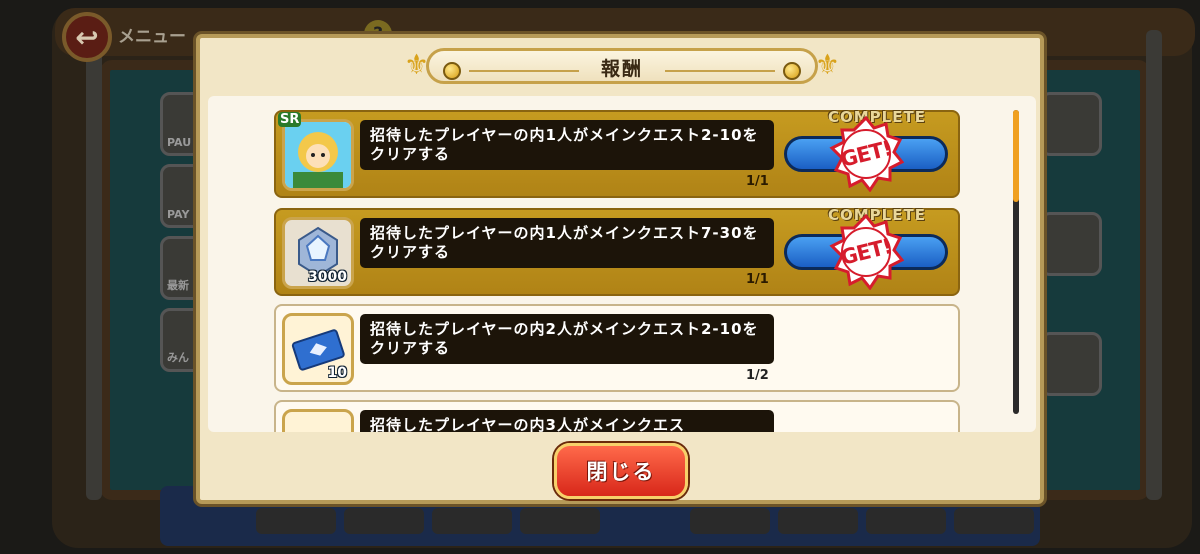  What do you see at coordinates (1016, 156) in the screenshot?
I see `scrollbar-thumb` at bounding box center [1016, 156].